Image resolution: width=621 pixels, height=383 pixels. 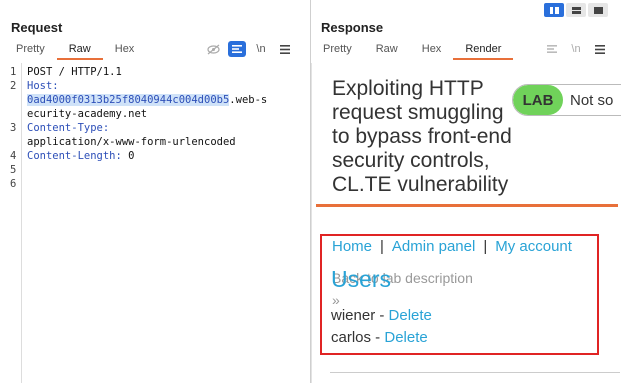 I want to click on host-value: .web-s, so click(x=248, y=100).